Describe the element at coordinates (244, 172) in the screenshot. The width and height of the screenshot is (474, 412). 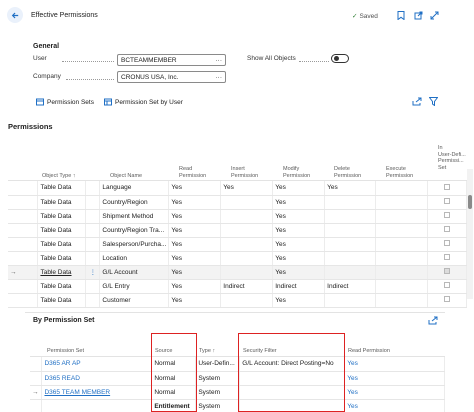
I see `col-insert-permission: Insert Permission` at that location.